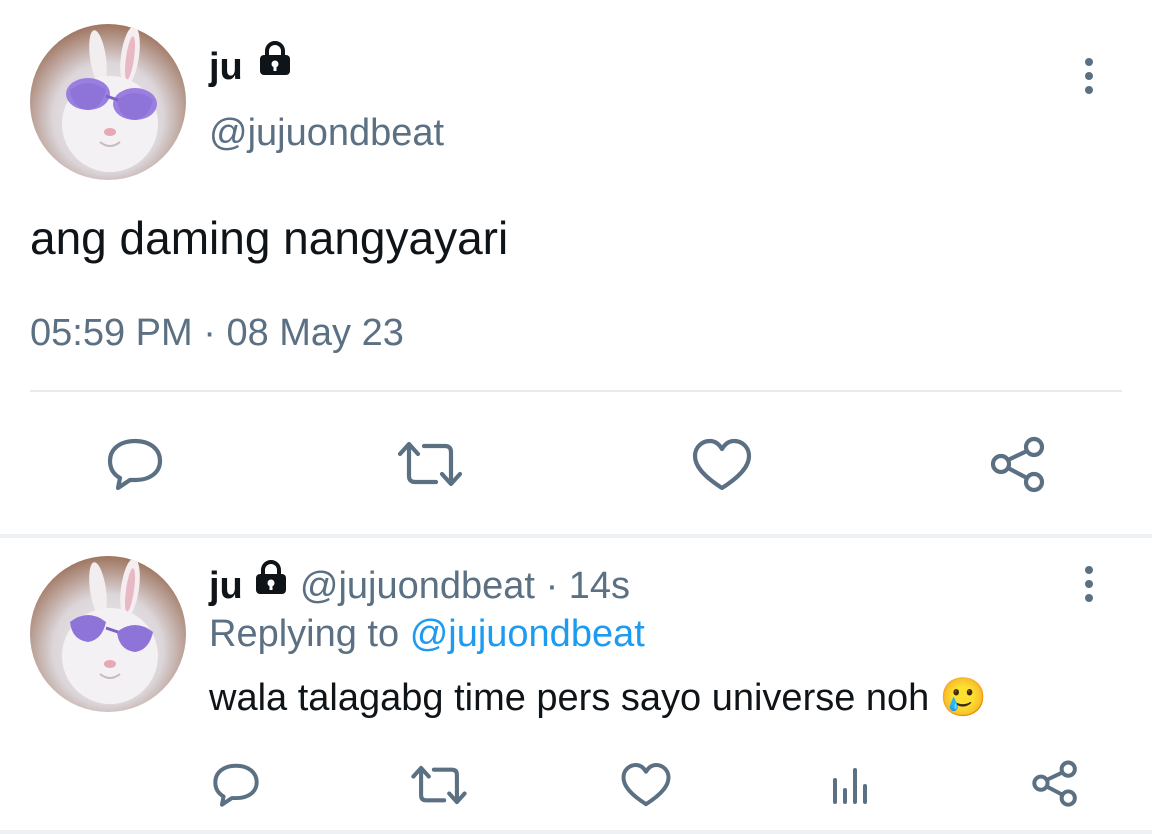 Image resolution: width=1152 pixels, height=834 pixels. I want to click on timestamp: 05:59 PM · 08 May 23, so click(217, 333).